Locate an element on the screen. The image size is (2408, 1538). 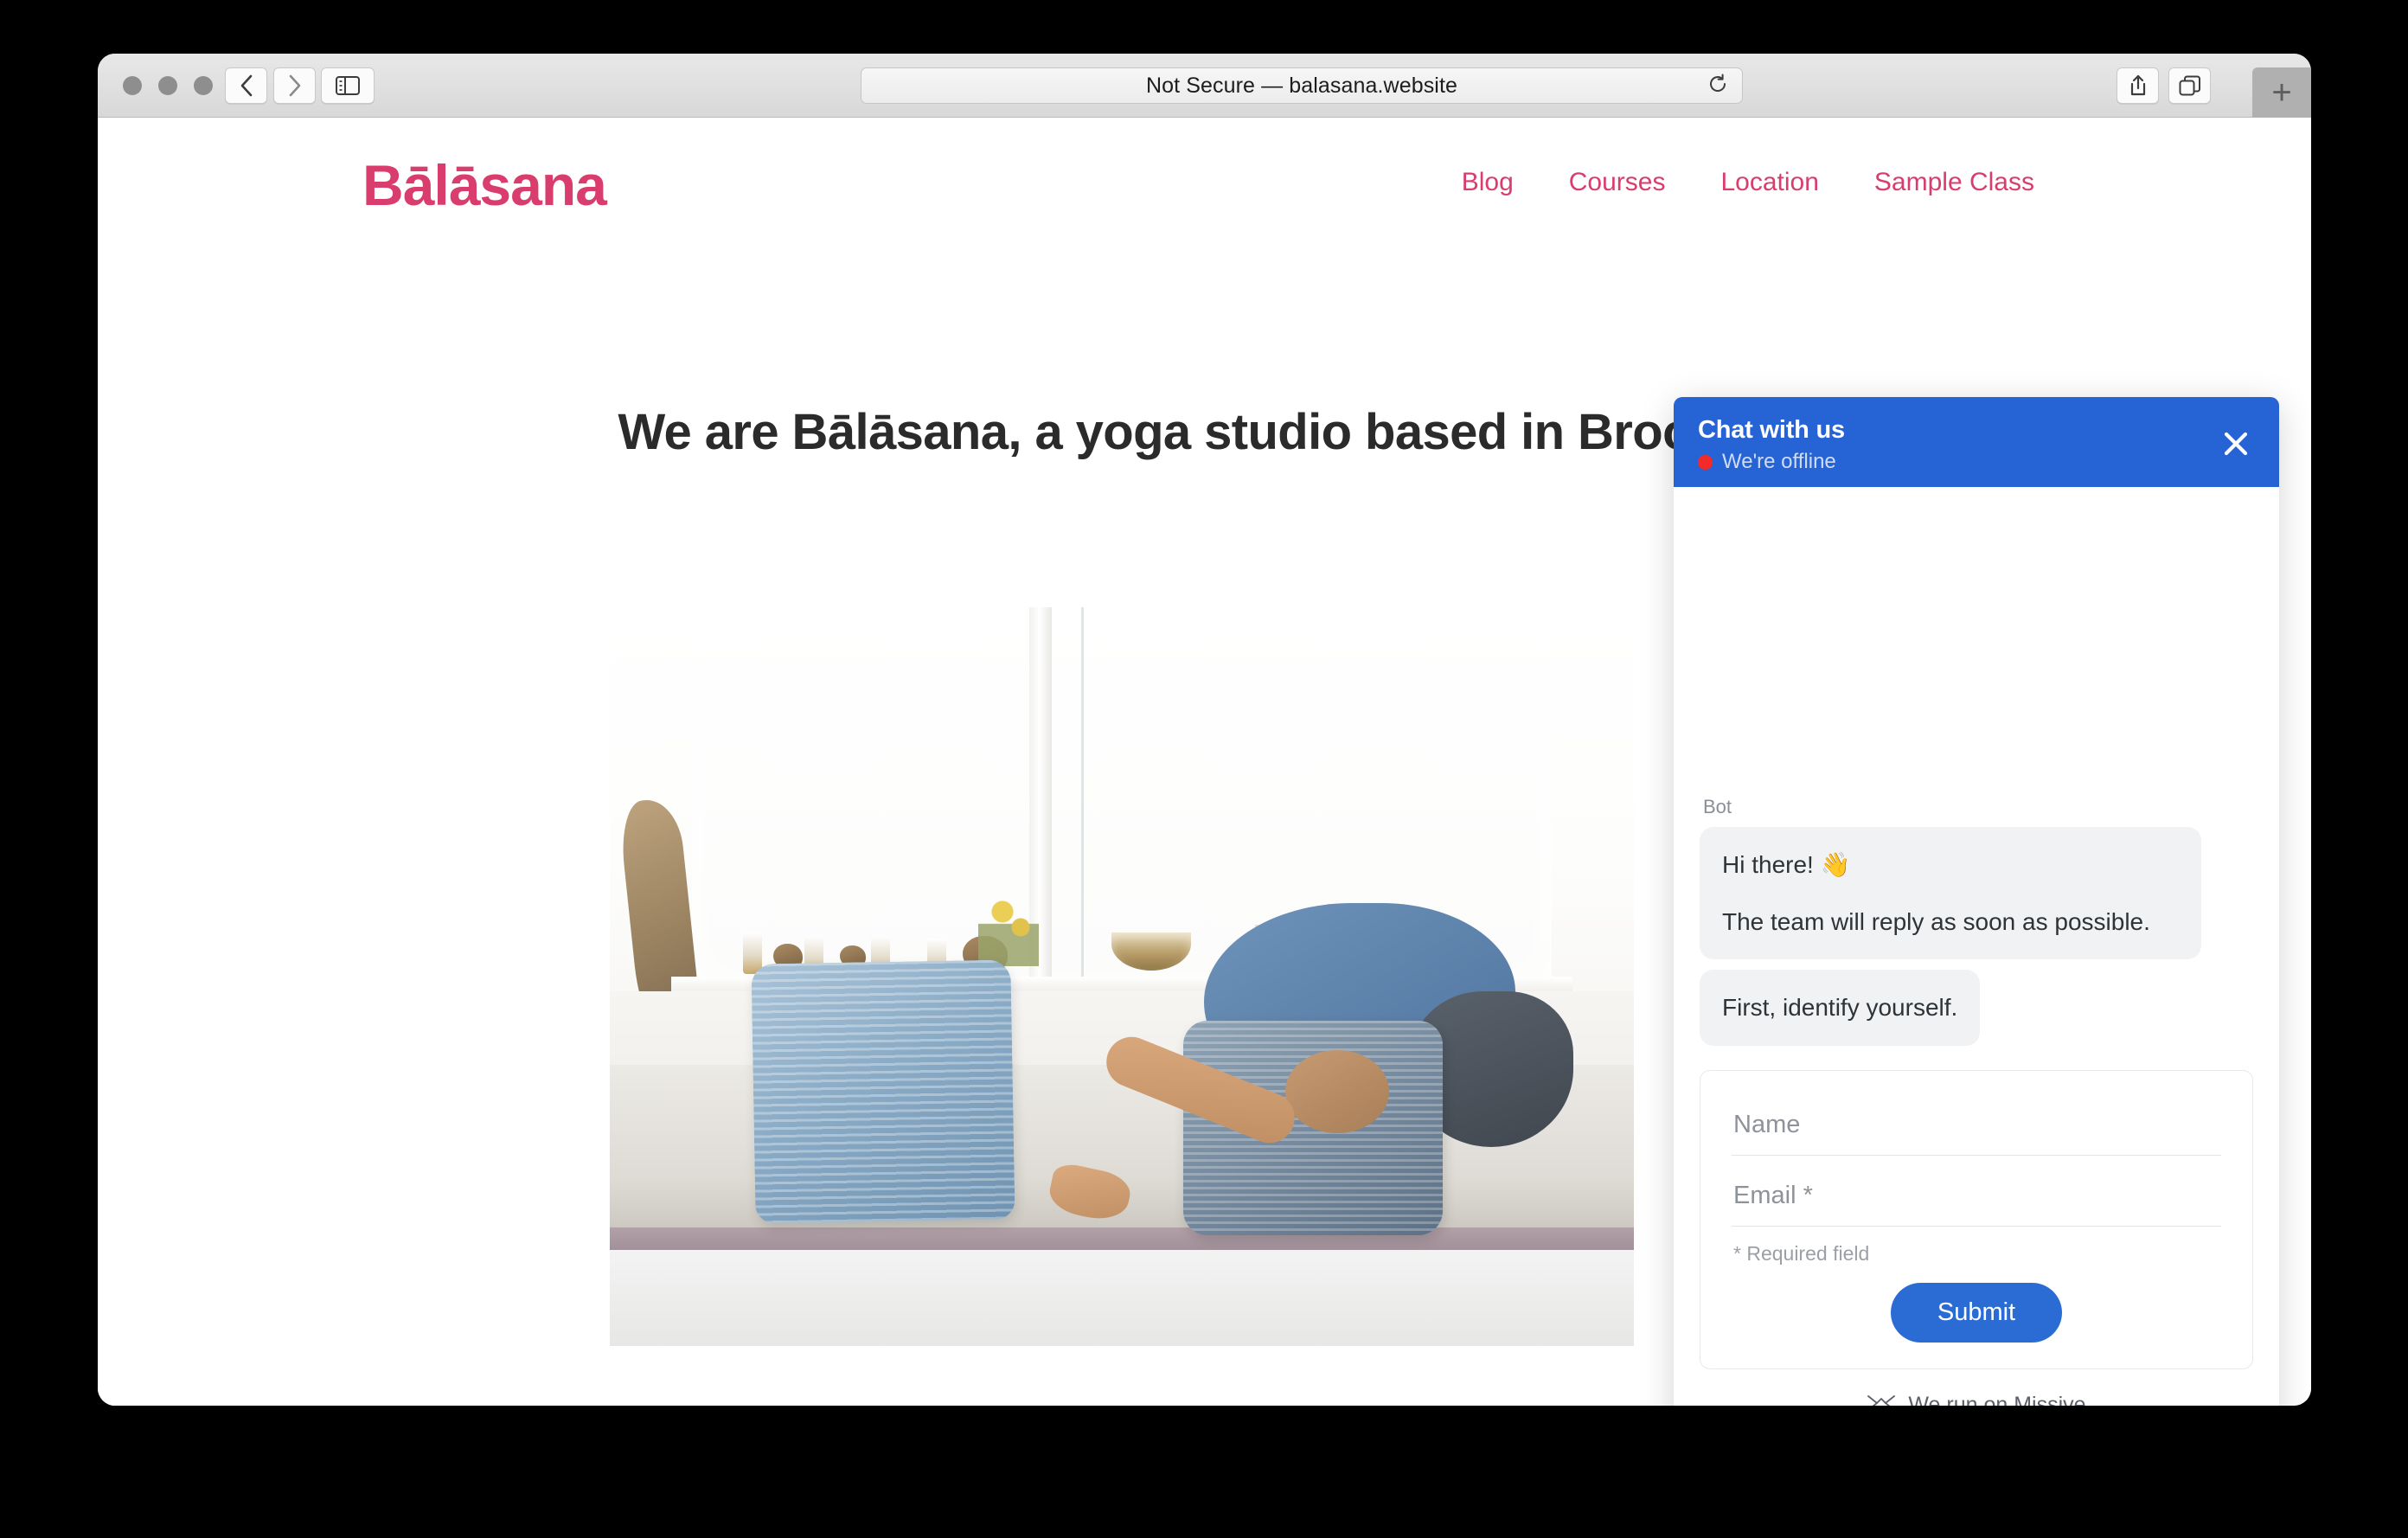
toolbar-right-buttons is located at coordinates (2164, 85).